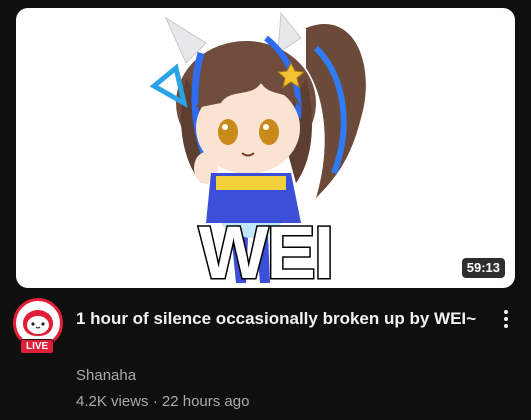 This screenshot has width=531, height=420. Describe the element at coordinates (266, 249) in the screenshot. I see `thumbnail-caption: WEI` at that location.